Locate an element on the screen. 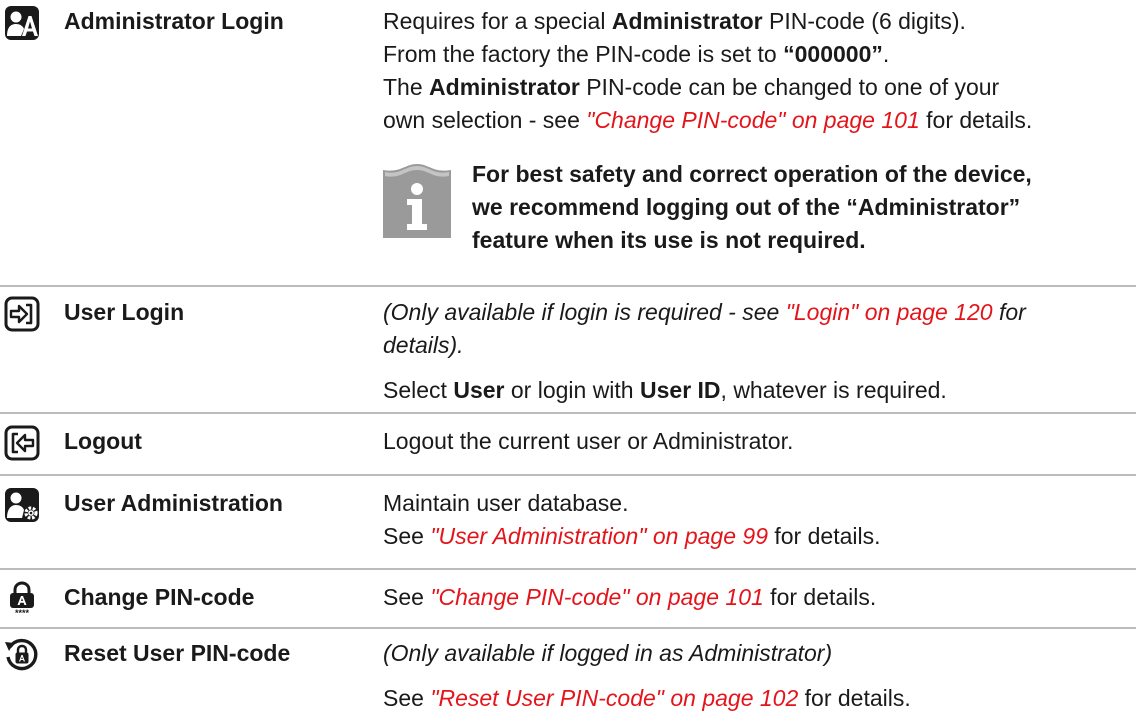 Image resolution: width=1136 pixels, height=722 pixels. info-icon is located at coordinates (417, 201).